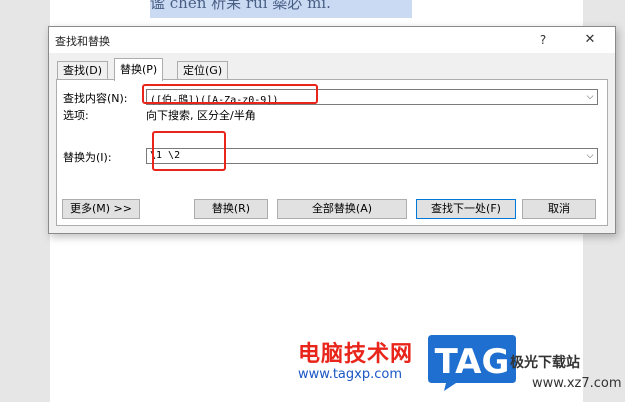 This screenshot has width=625, height=402. What do you see at coordinates (350, 374) in the screenshot?
I see `watermark-url: www.tagxp.com` at bounding box center [350, 374].